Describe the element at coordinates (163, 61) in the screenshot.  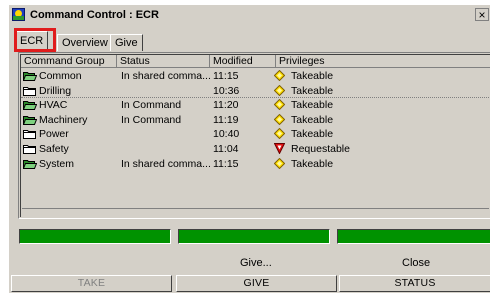
I see `column-header-status: Status` at that location.